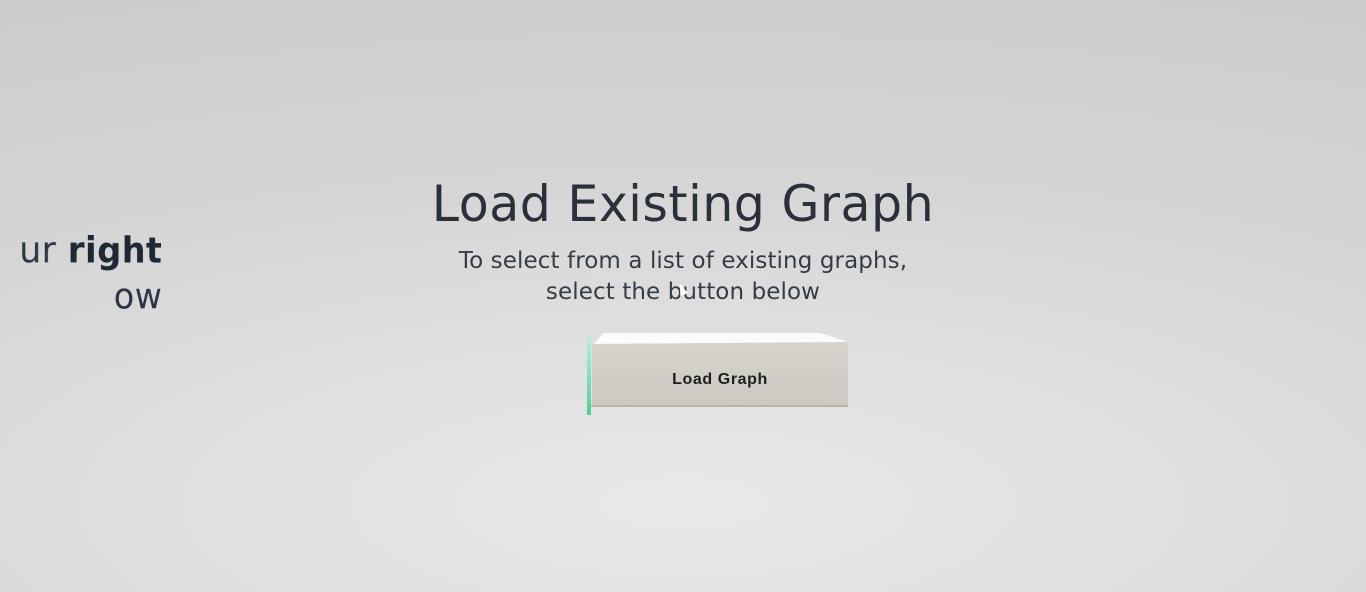  I want to click on button-side-accent, so click(589, 376).